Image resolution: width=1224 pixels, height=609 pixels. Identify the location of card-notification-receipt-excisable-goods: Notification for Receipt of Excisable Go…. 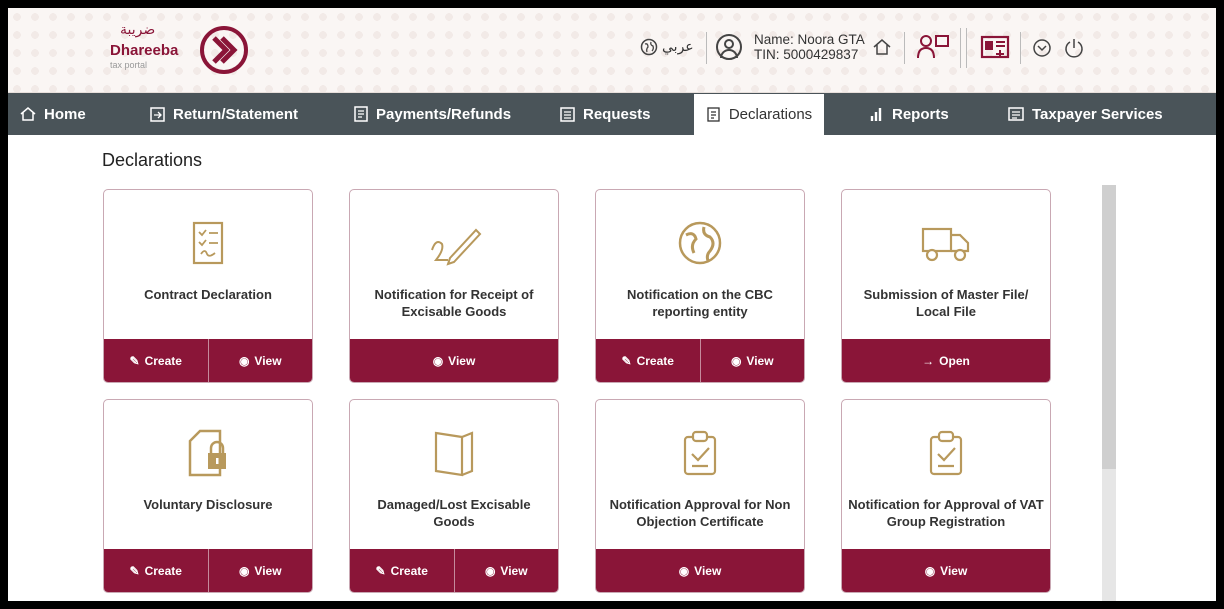
(454, 286).